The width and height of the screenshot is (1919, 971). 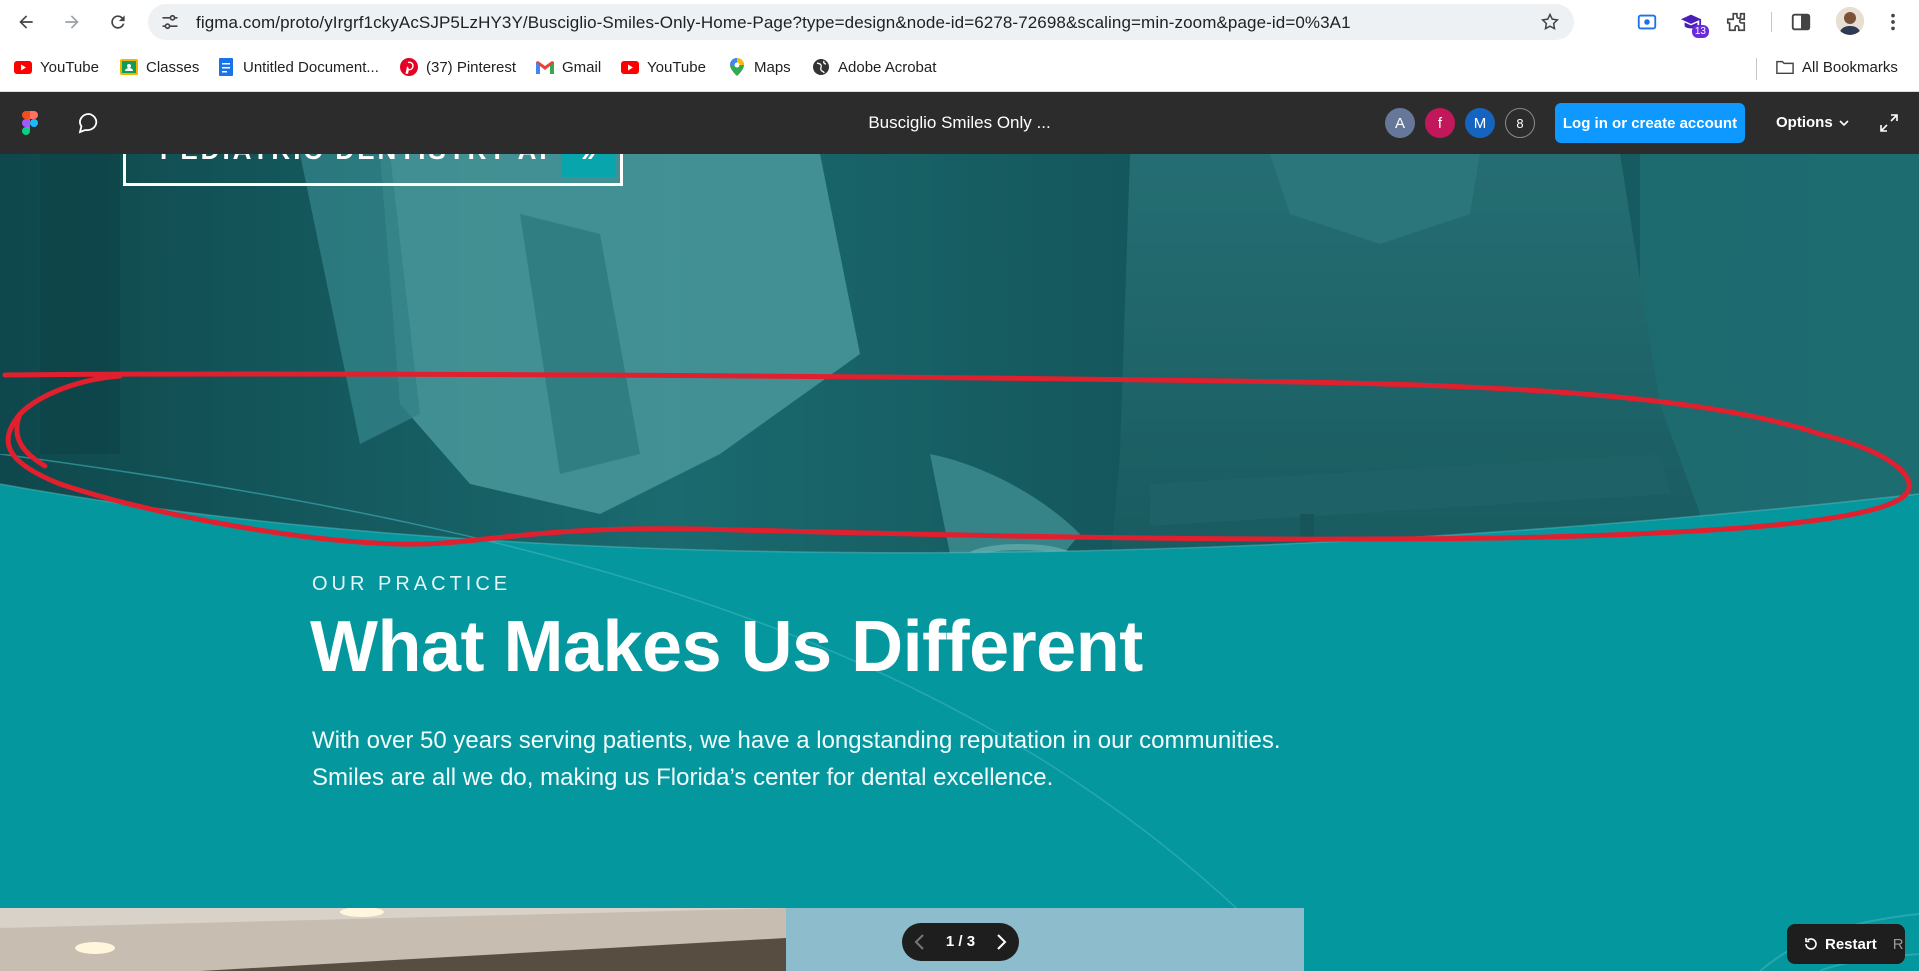 I want to click on reload-icon, so click(x=118, y=22).